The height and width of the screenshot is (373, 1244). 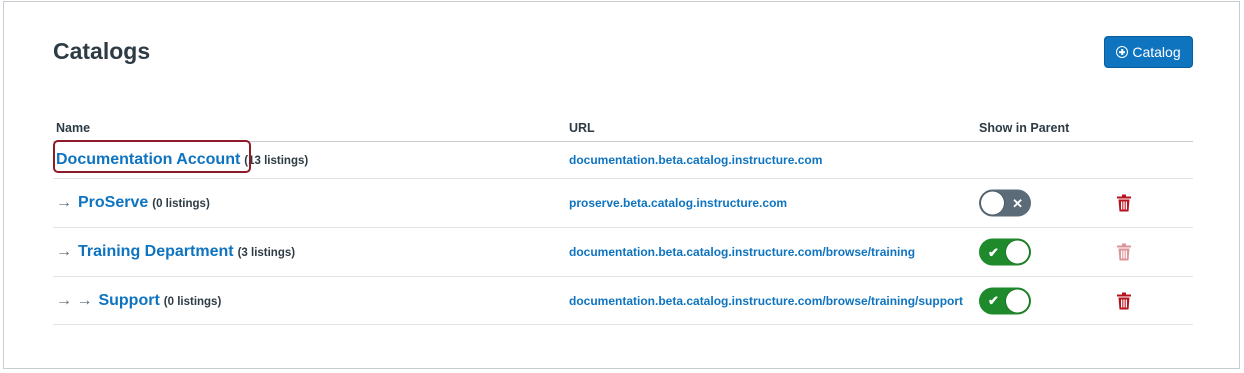 I want to click on catalog-name-link: ProServe, so click(x=113, y=203).